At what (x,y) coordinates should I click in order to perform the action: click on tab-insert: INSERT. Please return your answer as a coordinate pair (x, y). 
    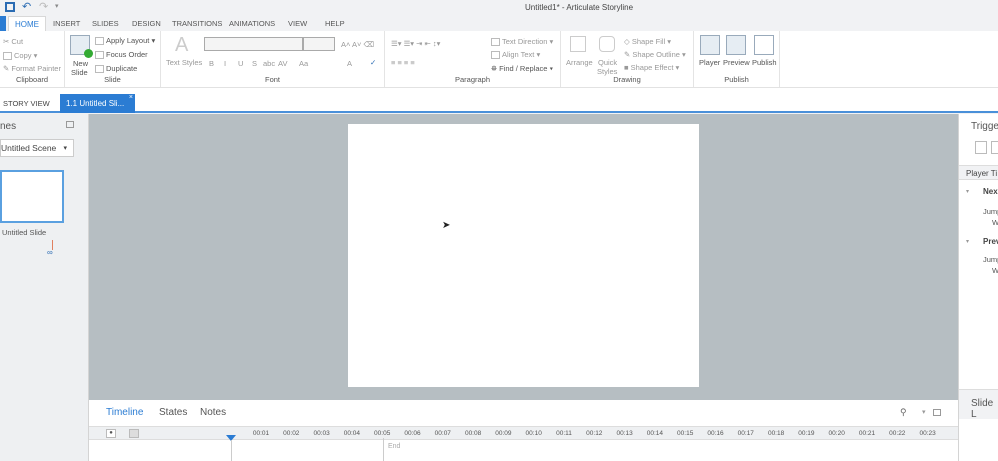
    Looking at the image, I should click on (66, 23).